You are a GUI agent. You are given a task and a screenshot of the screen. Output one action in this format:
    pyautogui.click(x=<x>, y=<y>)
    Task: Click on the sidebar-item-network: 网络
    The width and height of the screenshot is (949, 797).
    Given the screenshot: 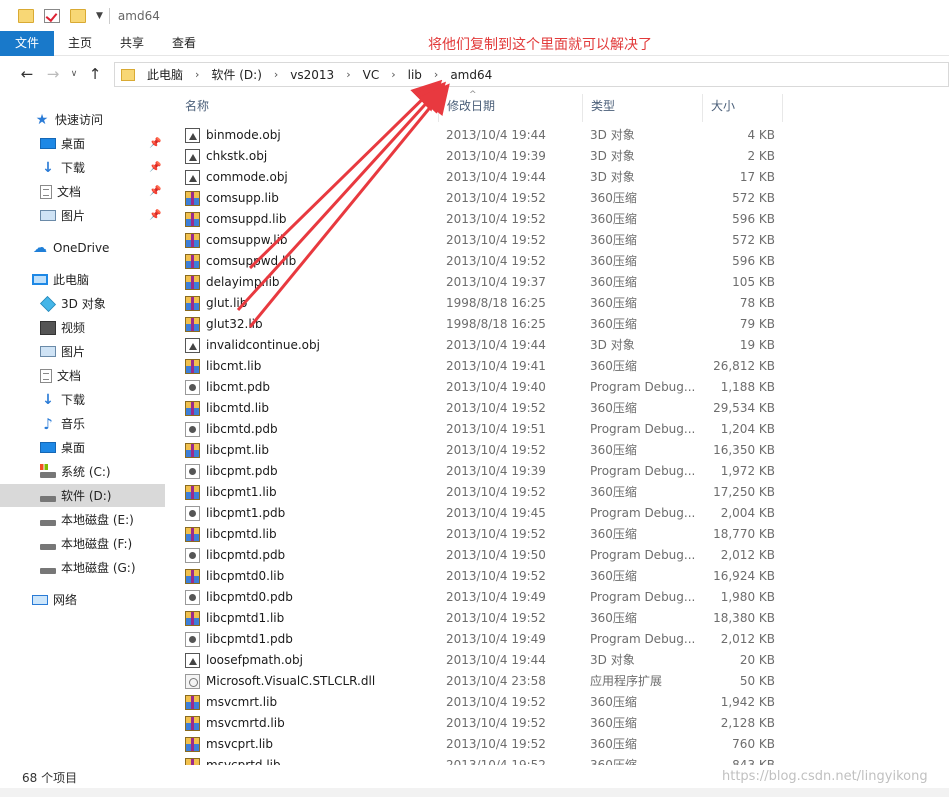 What is the action you would take?
    pyautogui.click(x=82, y=599)
    